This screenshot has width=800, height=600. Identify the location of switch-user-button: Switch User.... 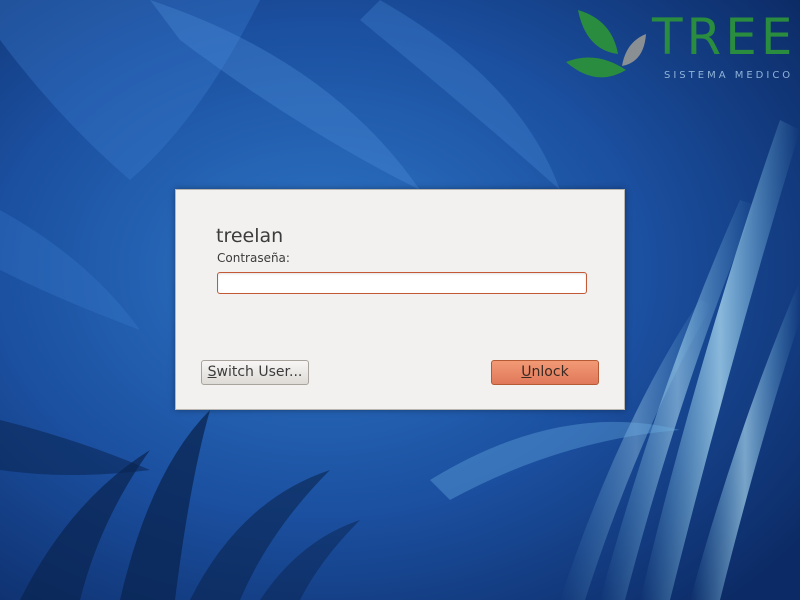
(255, 372).